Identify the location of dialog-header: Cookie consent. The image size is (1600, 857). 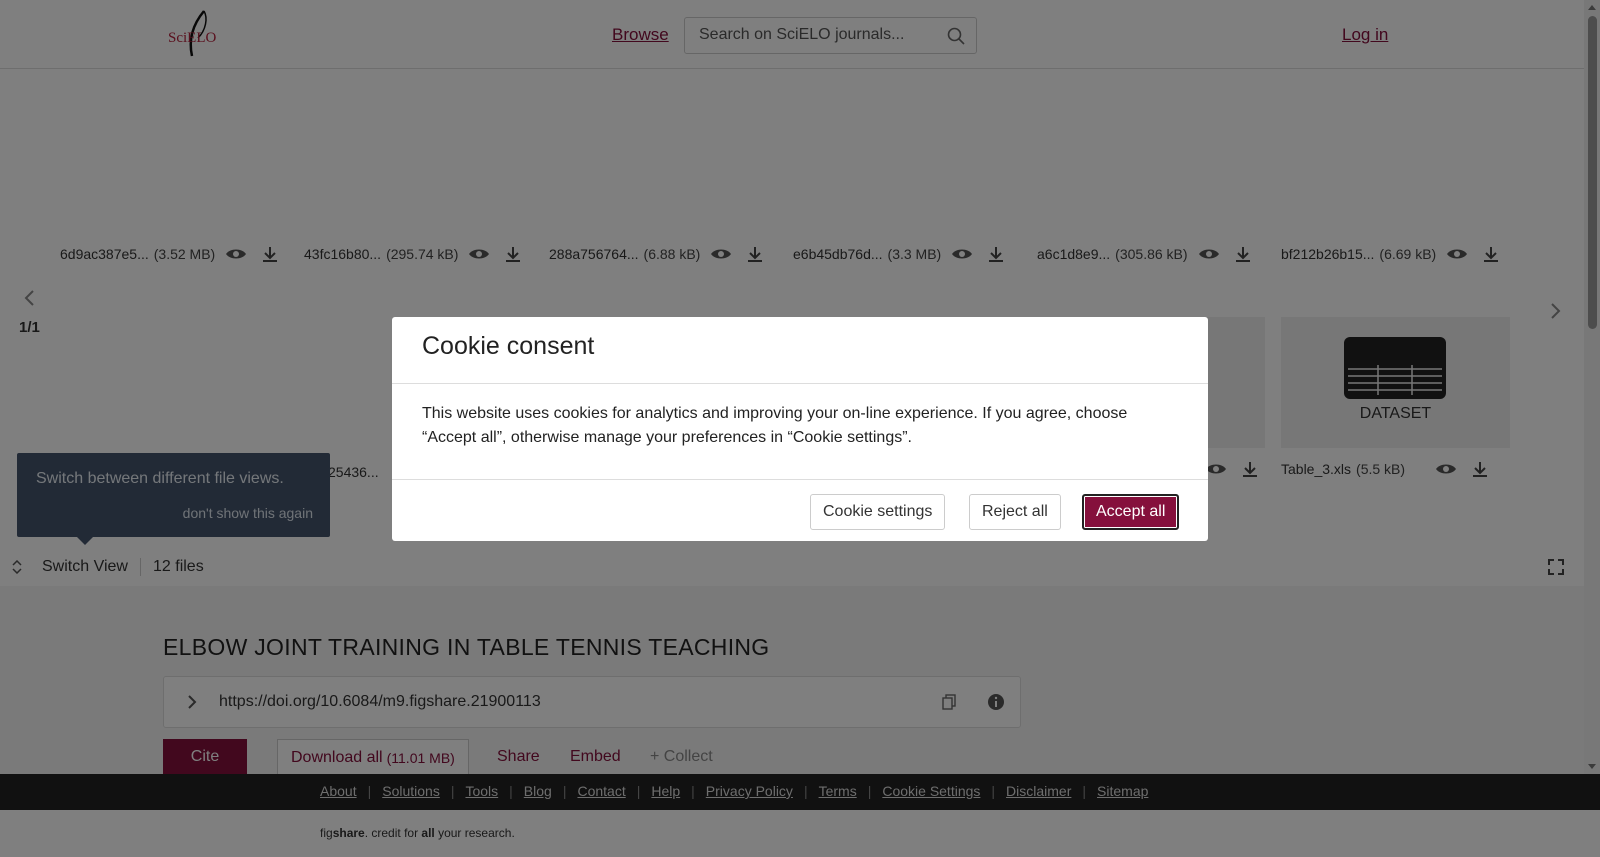
(800, 350).